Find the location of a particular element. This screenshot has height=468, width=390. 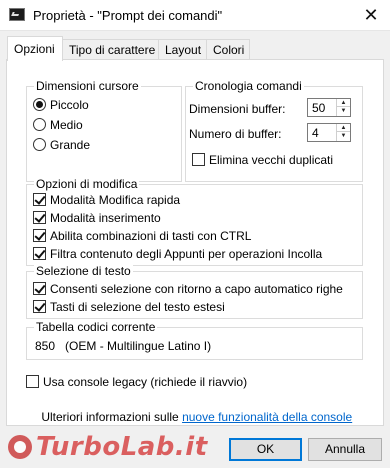

checkbox-label: Usa console legacy (richiede il riavvio) is located at coordinates (145, 382).